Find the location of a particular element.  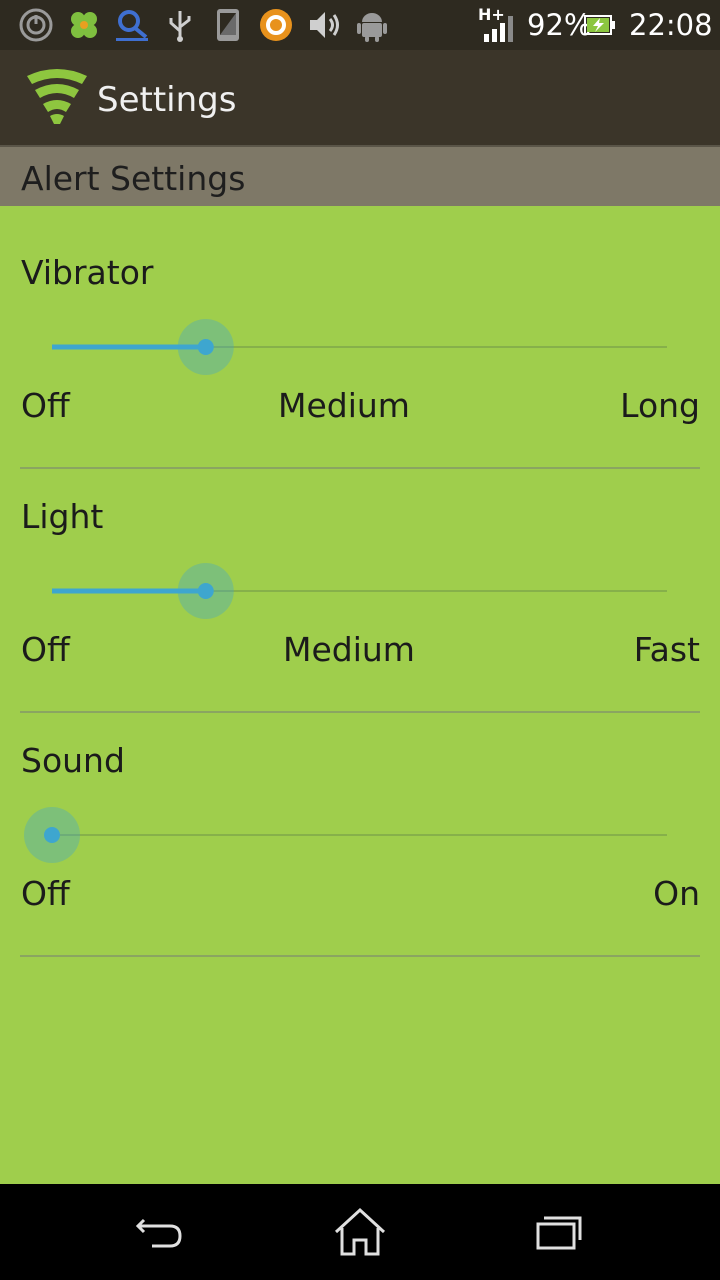

setting-title: Sound is located at coordinates (73, 760).